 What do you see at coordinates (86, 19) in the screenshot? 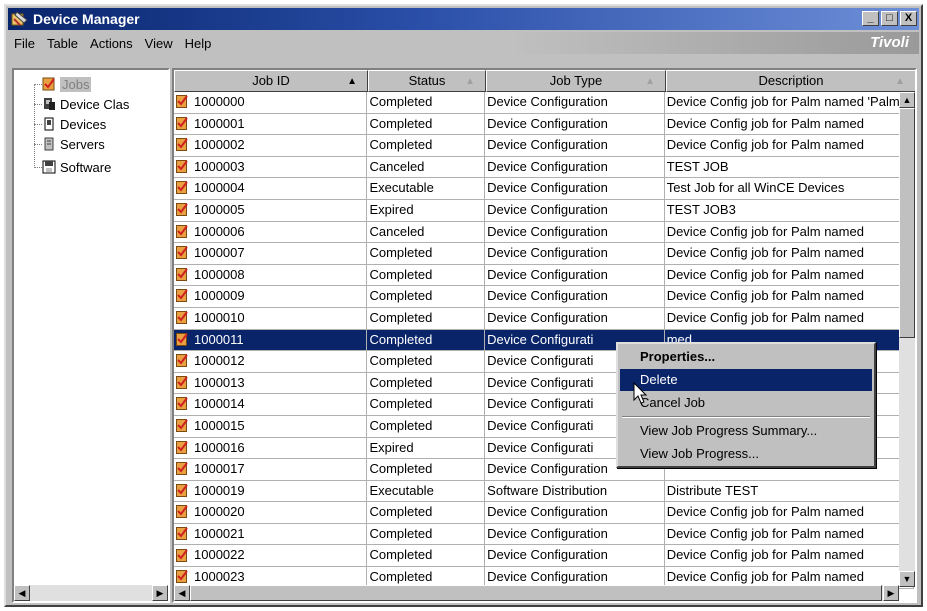
I see `window-title: Device Manager` at bounding box center [86, 19].